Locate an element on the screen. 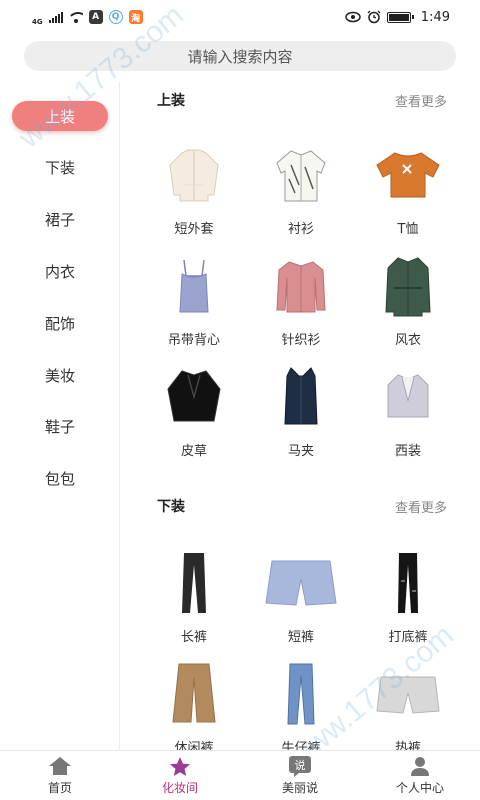 This screenshot has height=800, width=480. tab-label: 首页 is located at coordinates (59, 788).